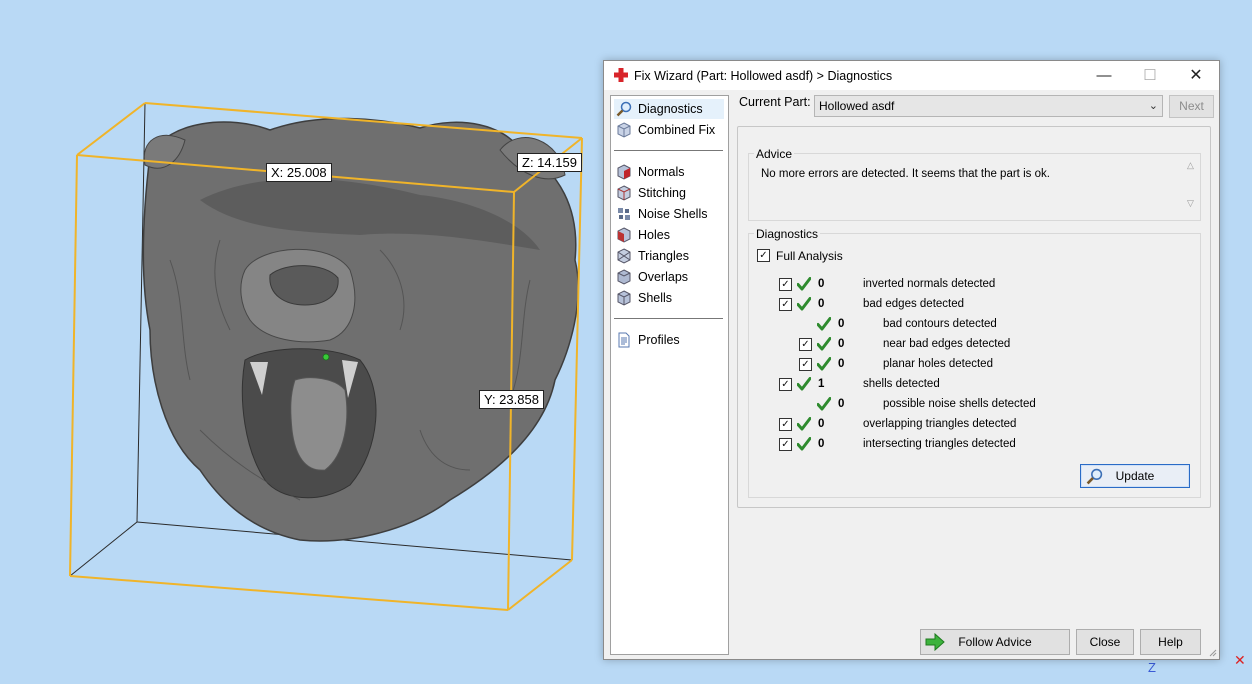 The image size is (1252, 684). I want to click on cube-icon, so click(624, 130).